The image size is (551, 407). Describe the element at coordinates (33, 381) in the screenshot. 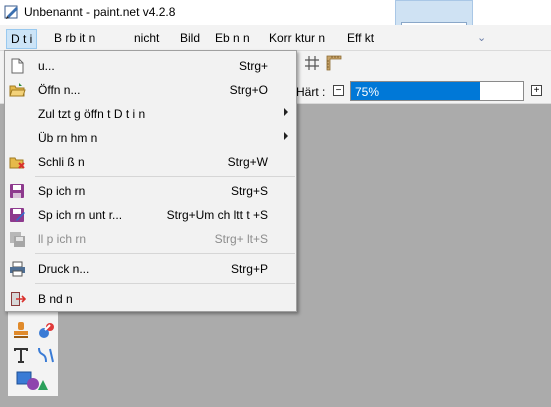

I see `shapes-icon` at that location.